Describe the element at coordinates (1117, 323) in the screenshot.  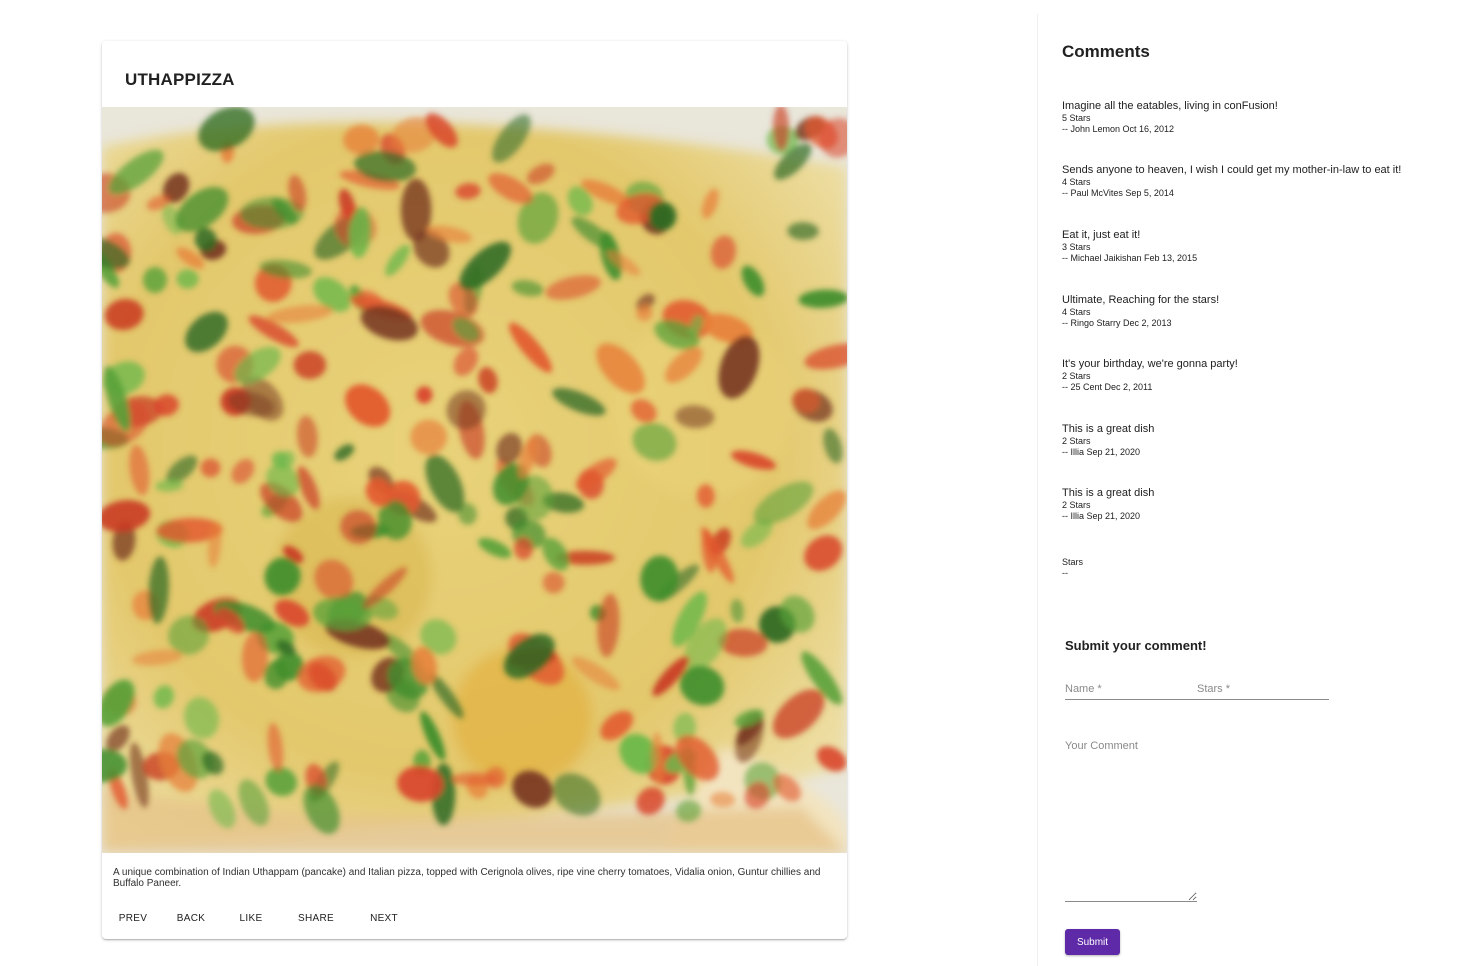
I see `comment-author-date: -- Ringo Starry Dec 2, 2013` at that location.